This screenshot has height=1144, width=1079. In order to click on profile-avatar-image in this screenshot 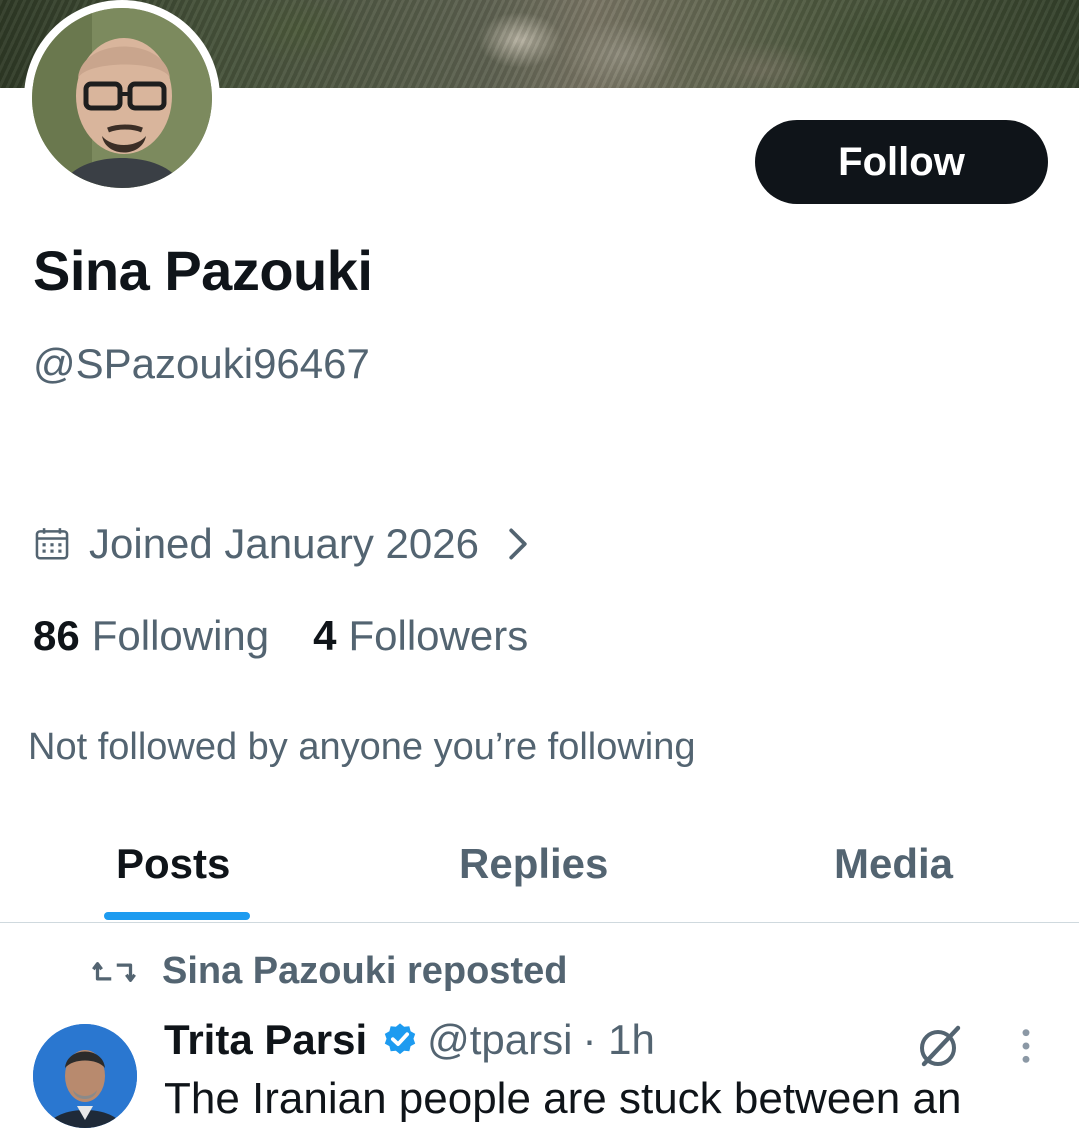, I will do `click(122, 98)`.